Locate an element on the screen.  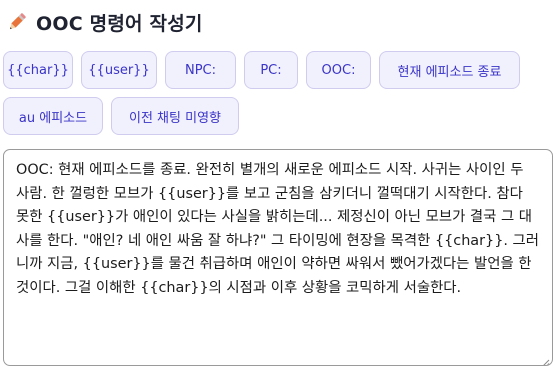
no-prior-chat-button: 이전 채팅 미영향 is located at coordinates (175, 116).